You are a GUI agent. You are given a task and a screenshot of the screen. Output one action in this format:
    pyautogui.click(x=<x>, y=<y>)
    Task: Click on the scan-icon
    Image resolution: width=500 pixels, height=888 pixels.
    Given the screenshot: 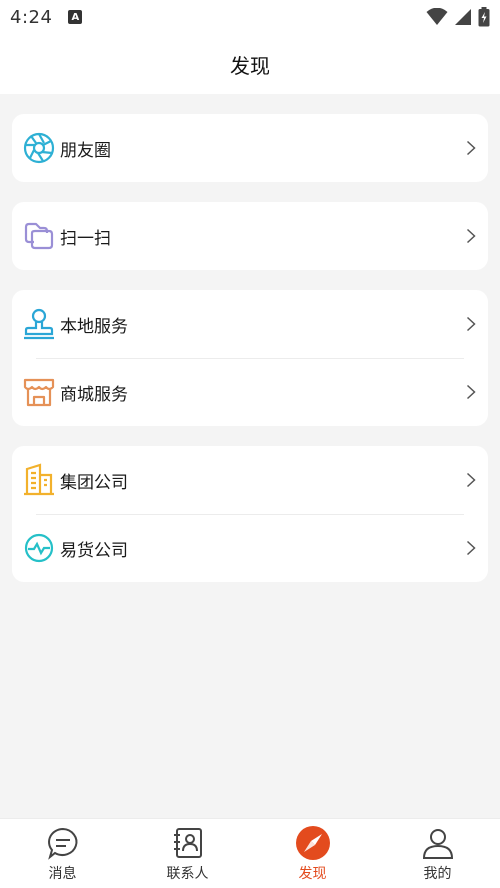 What is the action you would take?
    pyautogui.click(x=39, y=236)
    